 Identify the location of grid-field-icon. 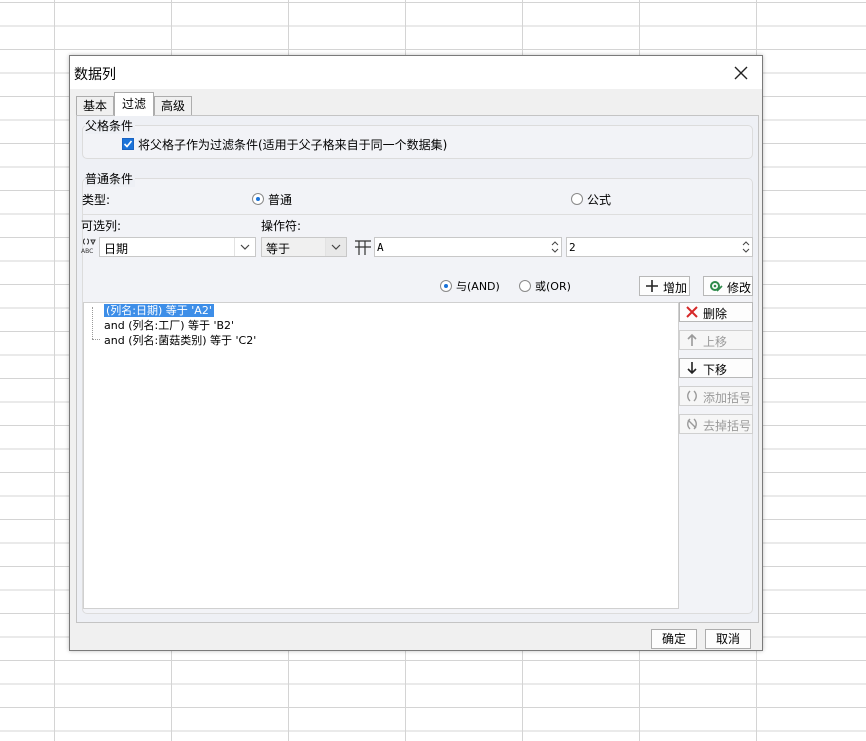
(363, 247).